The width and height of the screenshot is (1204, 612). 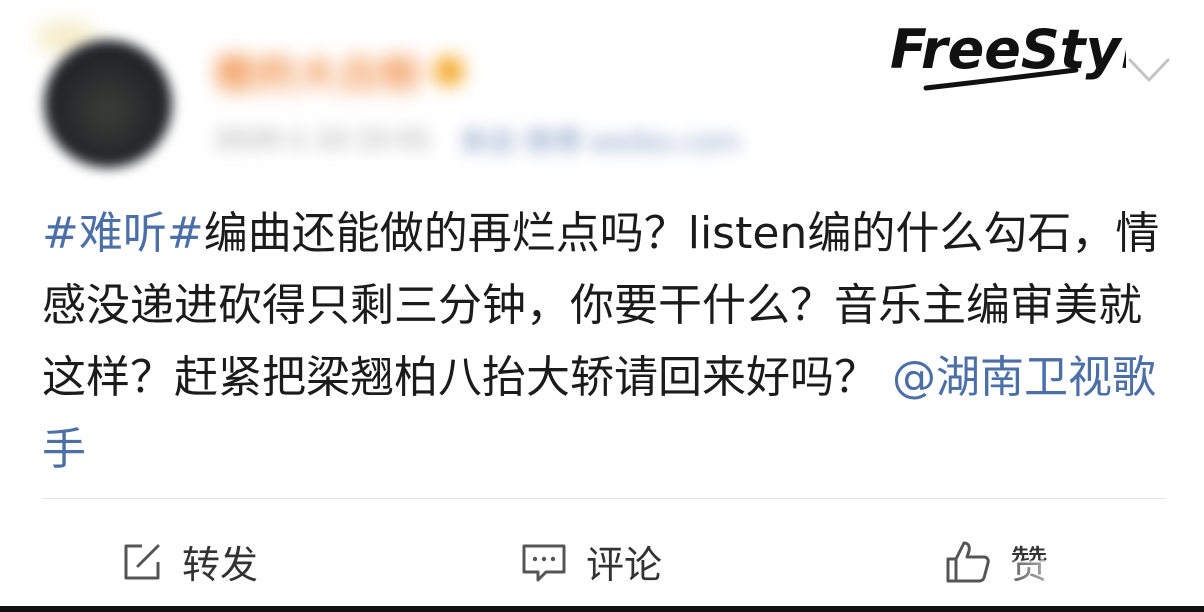 I want to click on post-meta: 2020-1-10 22:01 来自 微博 weibo.com, so click(x=477, y=140).